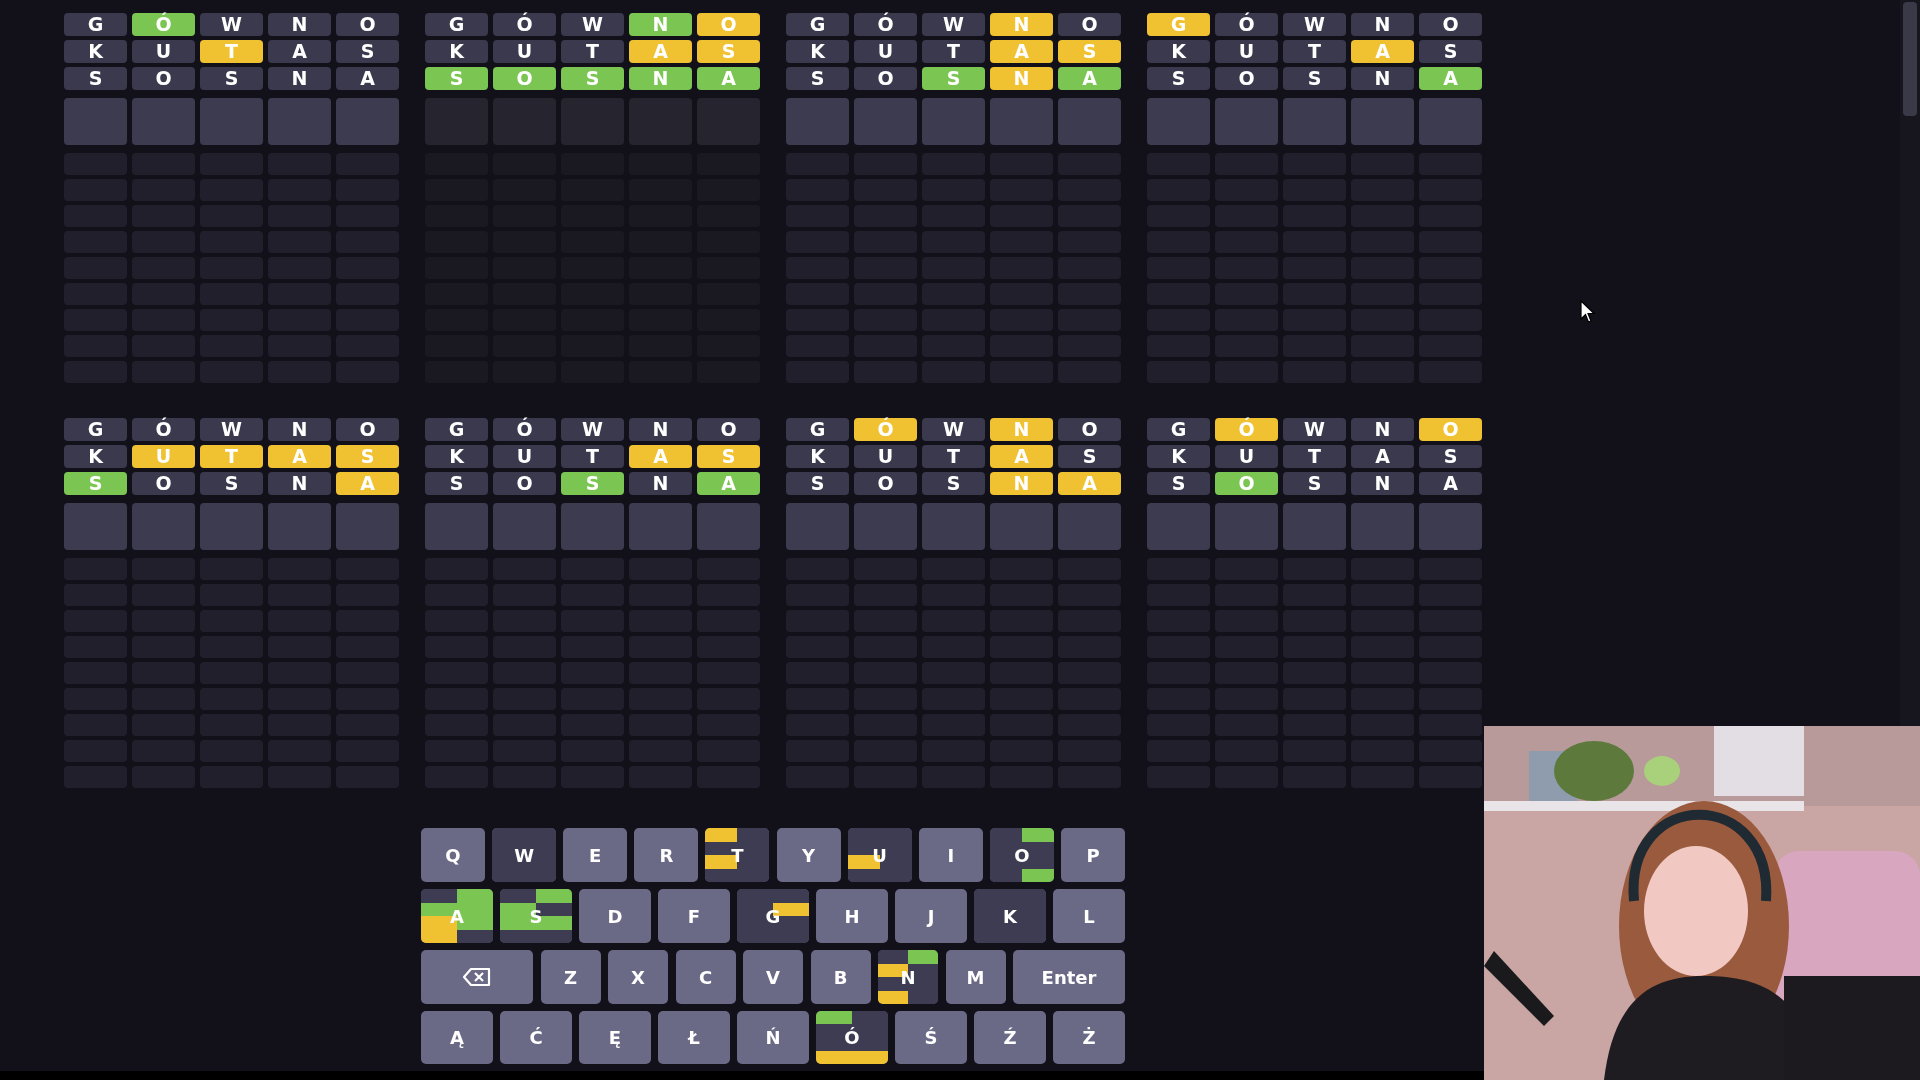 Image resolution: width=1920 pixels, height=1080 pixels. I want to click on keyboard-key: X, so click(638, 977).